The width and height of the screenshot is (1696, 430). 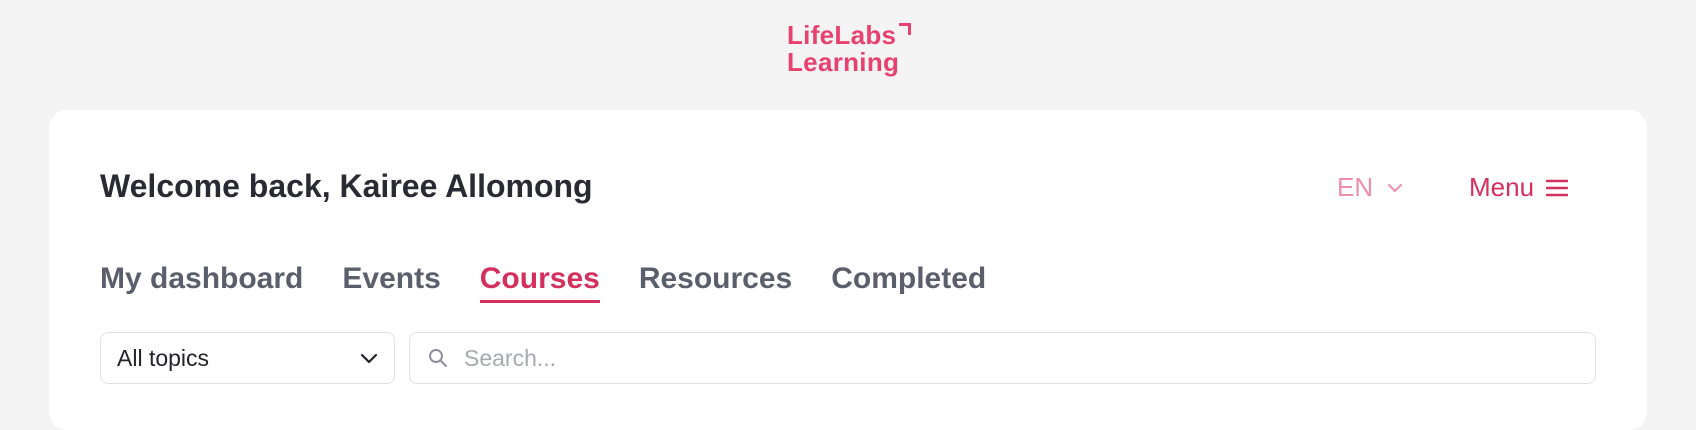 I want to click on topic-select: All topics, so click(x=247, y=358).